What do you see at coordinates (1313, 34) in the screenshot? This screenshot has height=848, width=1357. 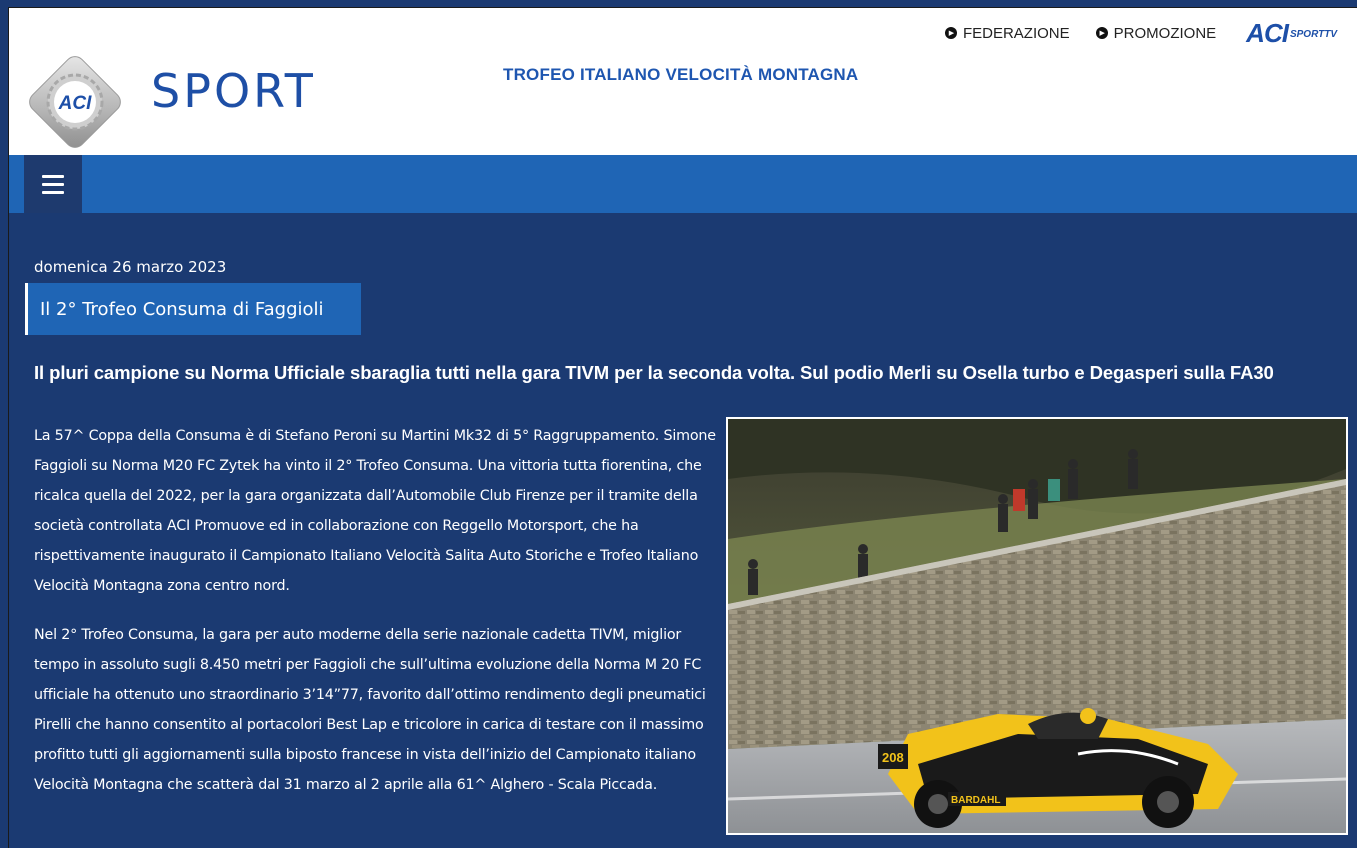 I see `sporttv-text: SPORTTV` at bounding box center [1313, 34].